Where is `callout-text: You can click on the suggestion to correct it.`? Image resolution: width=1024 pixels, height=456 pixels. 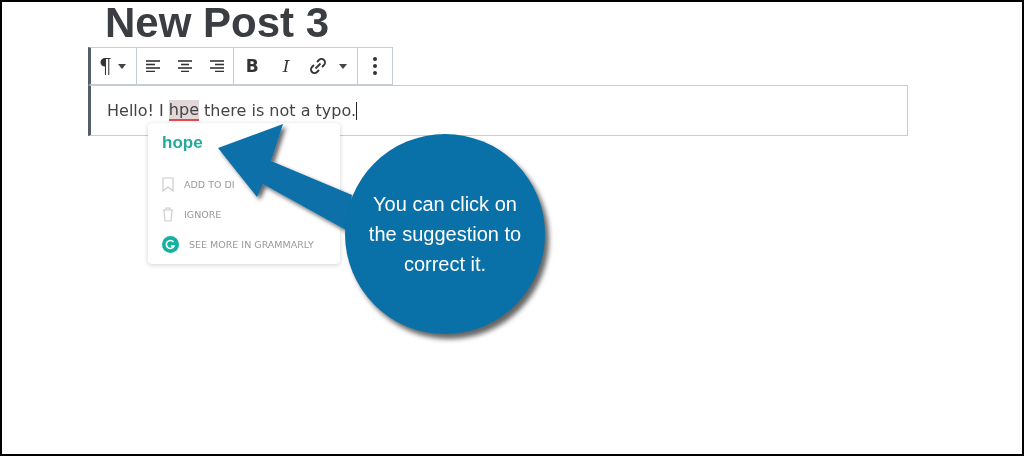
callout-text: You can click on the suggestion to correct it. is located at coordinates (445, 234).